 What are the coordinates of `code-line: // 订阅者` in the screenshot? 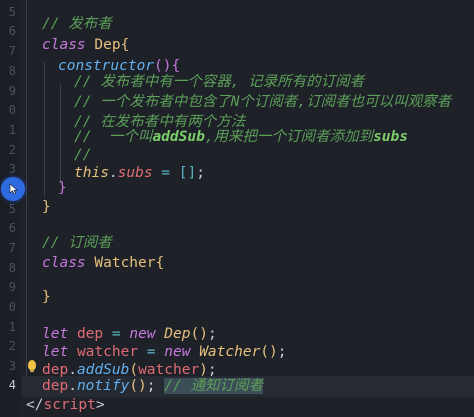 It's located at (77, 243).